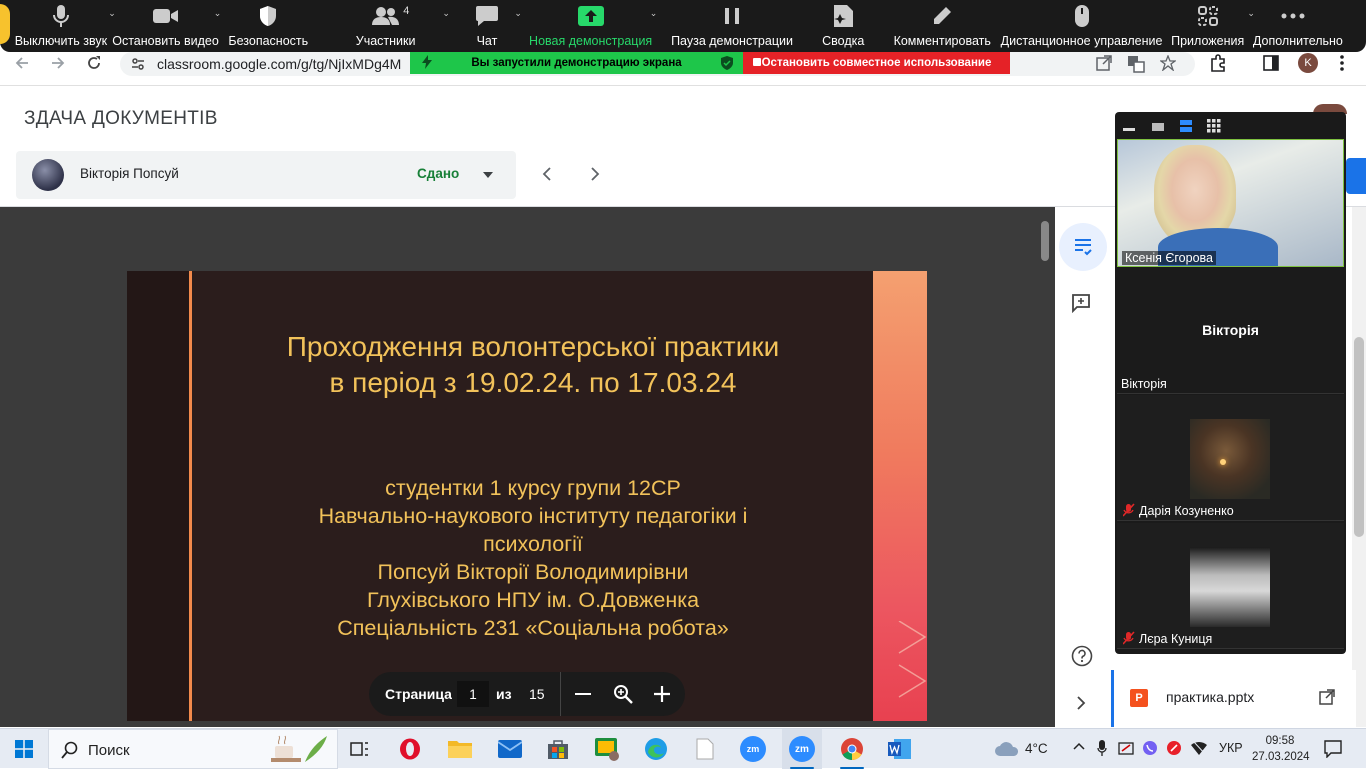 Image resolution: width=1366 pixels, height=769 pixels. Describe the element at coordinates (876, 63) in the screenshot. I see `stop-share-button: Остановить совместное использование` at that location.